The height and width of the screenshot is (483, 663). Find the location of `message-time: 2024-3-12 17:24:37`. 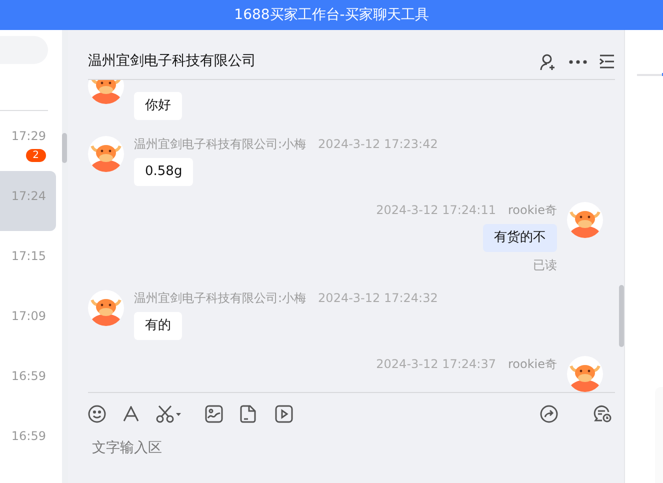

message-time: 2024-3-12 17:24:37 is located at coordinates (436, 364).